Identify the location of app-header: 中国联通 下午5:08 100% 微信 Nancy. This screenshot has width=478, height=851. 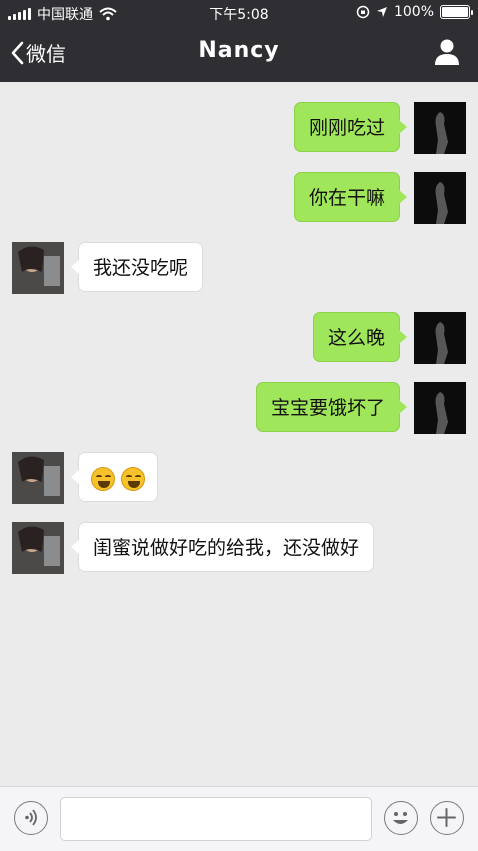
(239, 41).